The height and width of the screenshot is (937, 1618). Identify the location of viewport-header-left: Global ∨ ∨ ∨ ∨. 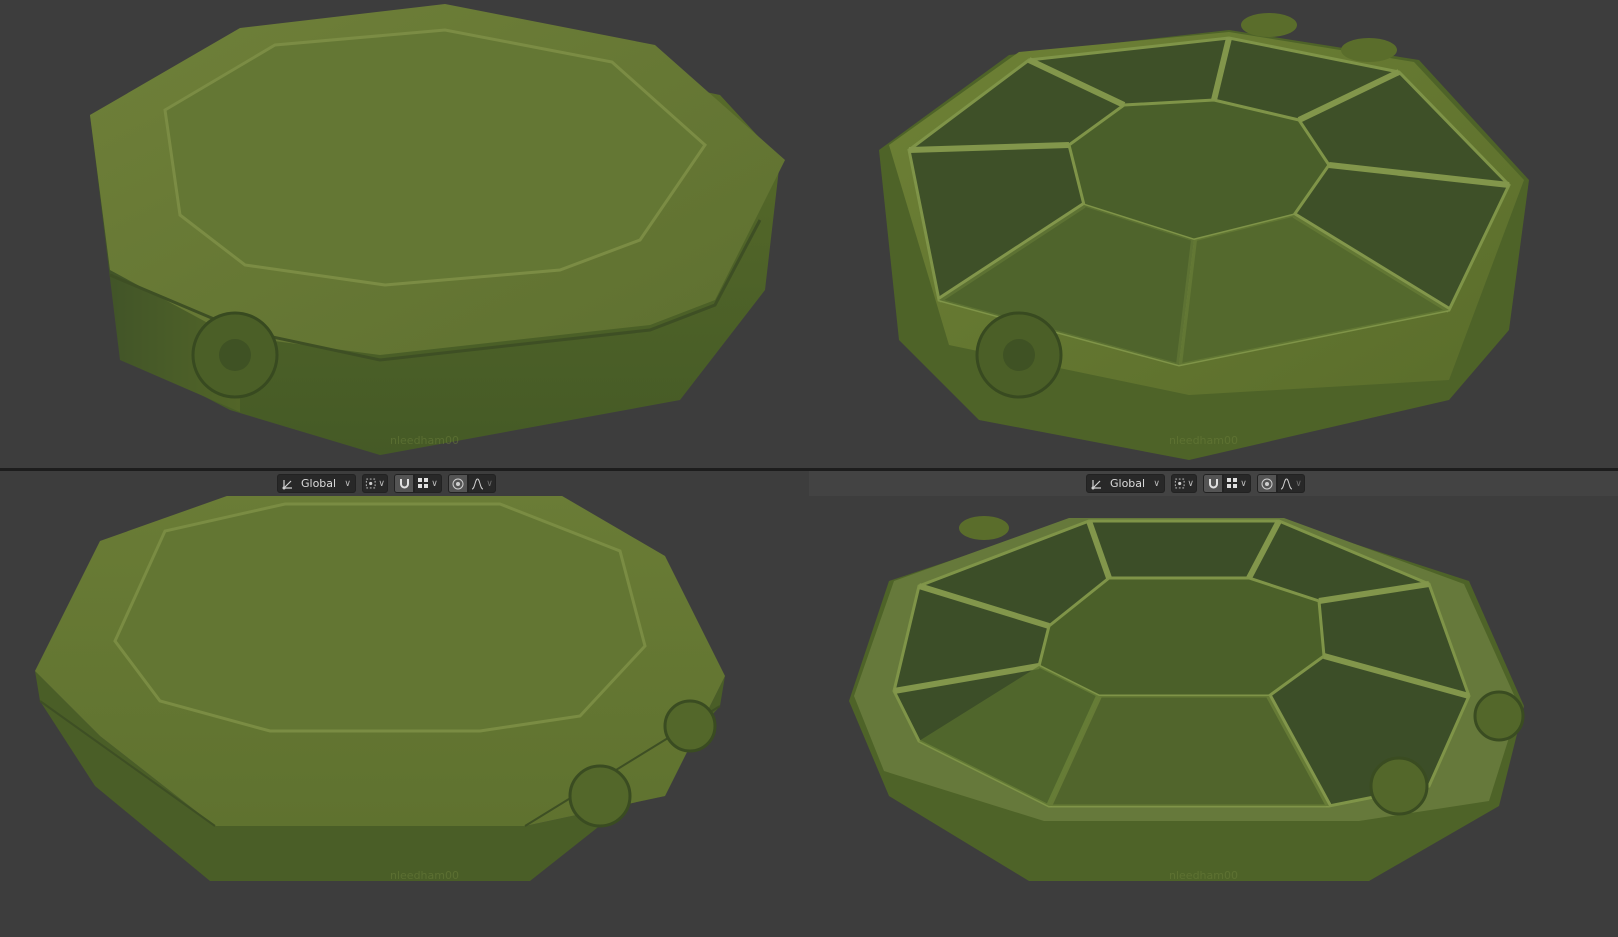
(404, 483).